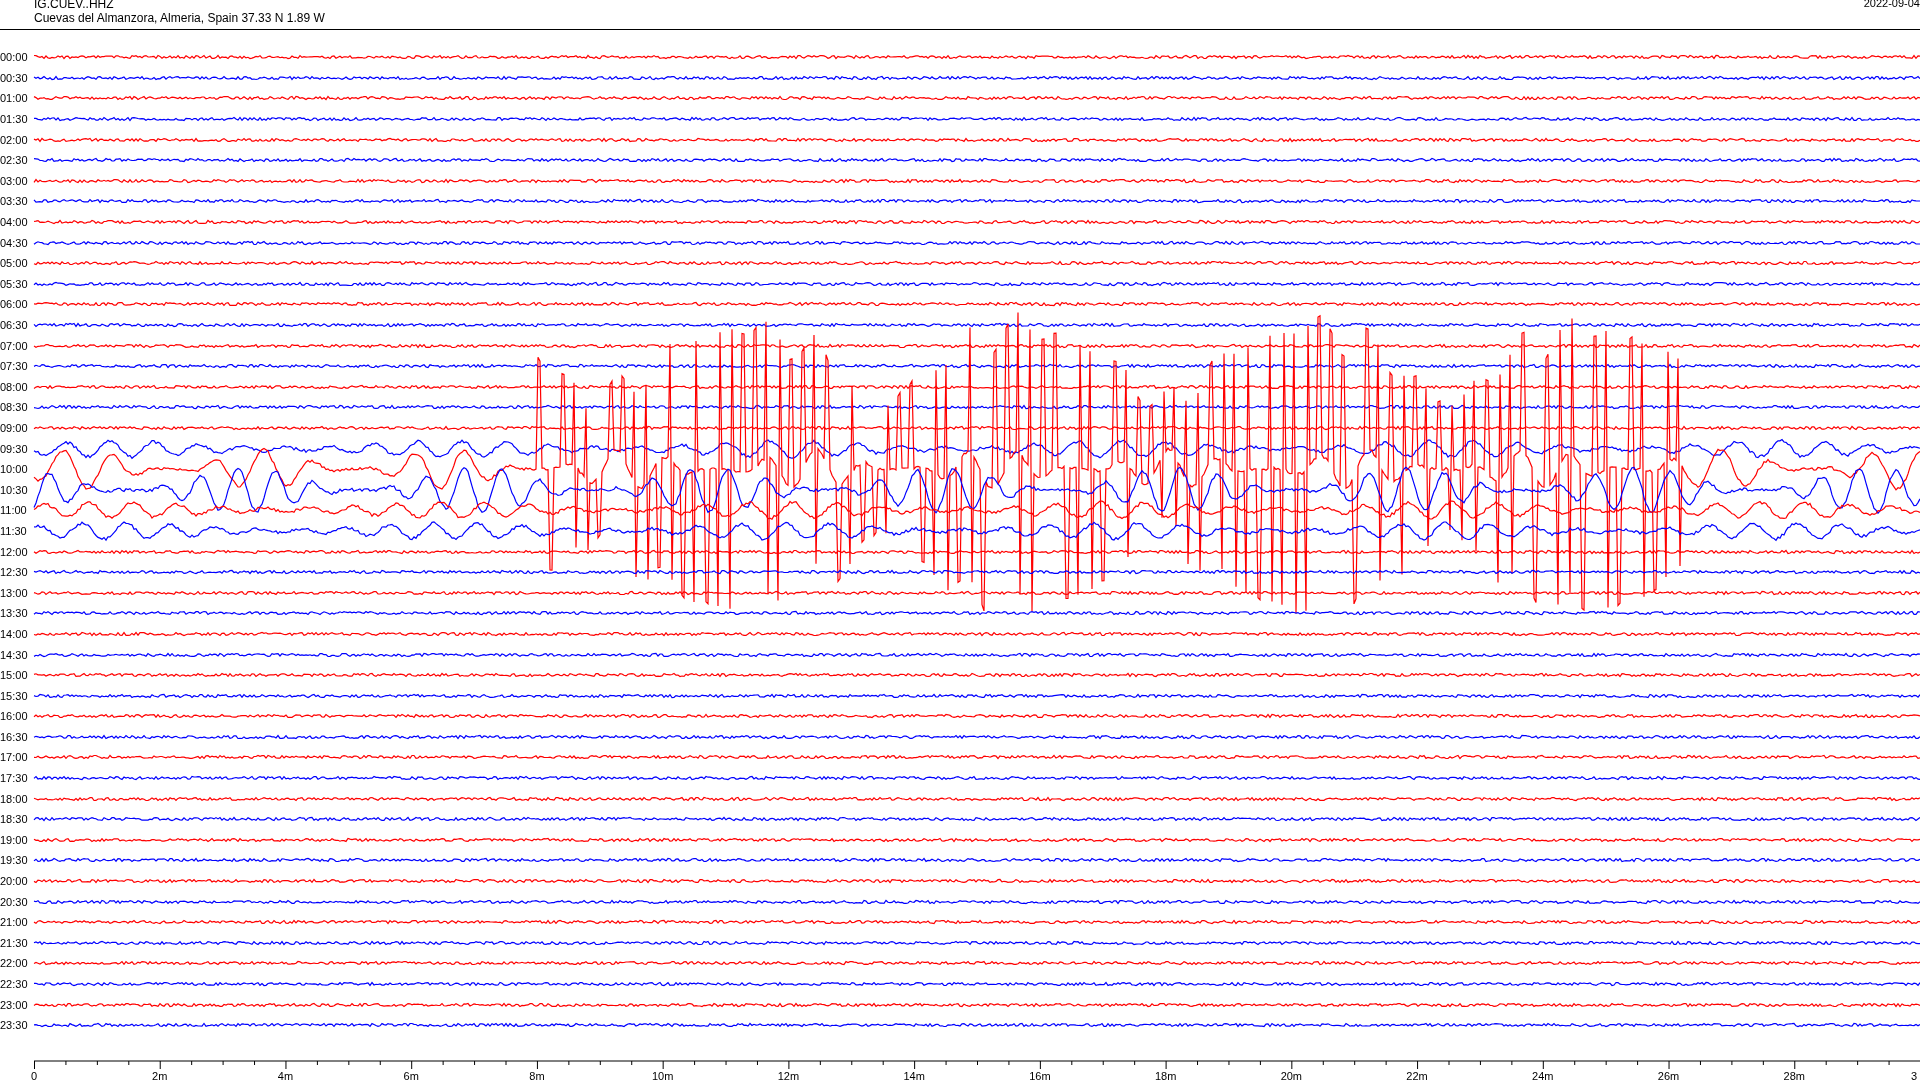  What do you see at coordinates (14, 304) in the screenshot?
I see `time-label: 06:00` at bounding box center [14, 304].